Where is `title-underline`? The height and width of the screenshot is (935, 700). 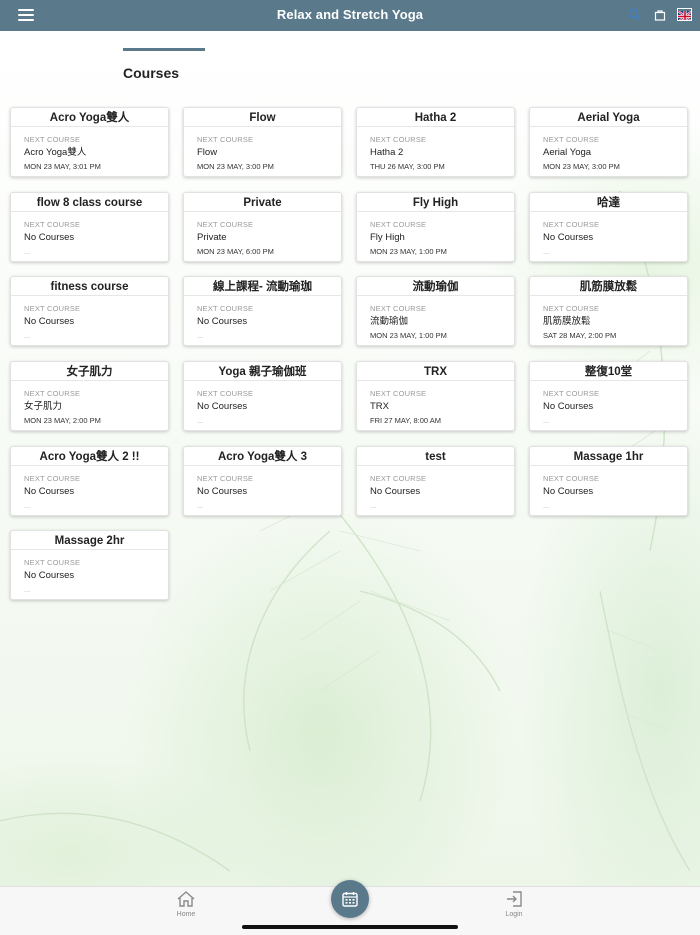
title-underline is located at coordinates (164, 49).